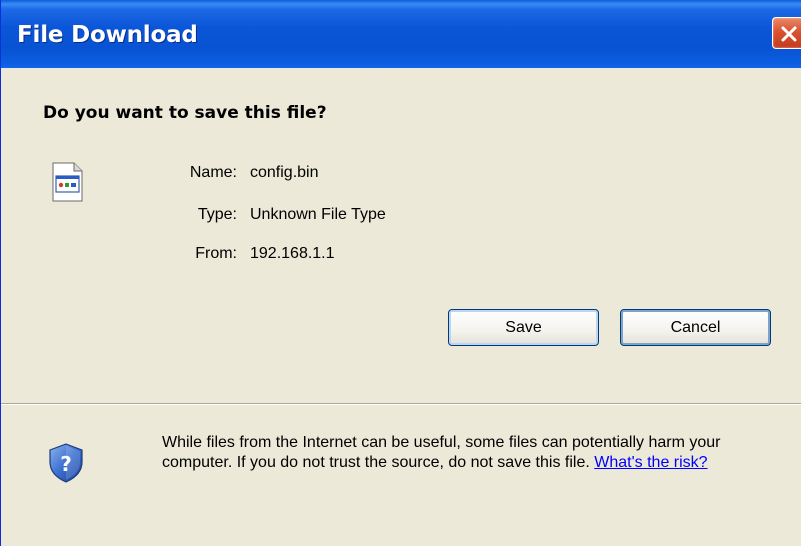 The width and height of the screenshot is (801, 546). I want to click on divider, so click(401, 404).